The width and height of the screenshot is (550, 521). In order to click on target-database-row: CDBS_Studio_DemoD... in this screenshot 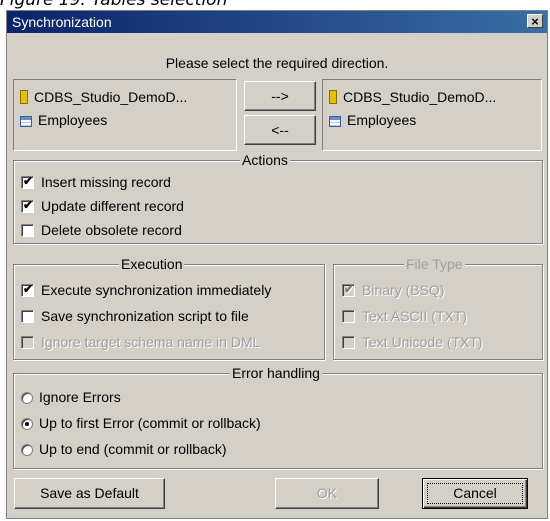, I will do `click(412, 97)`.